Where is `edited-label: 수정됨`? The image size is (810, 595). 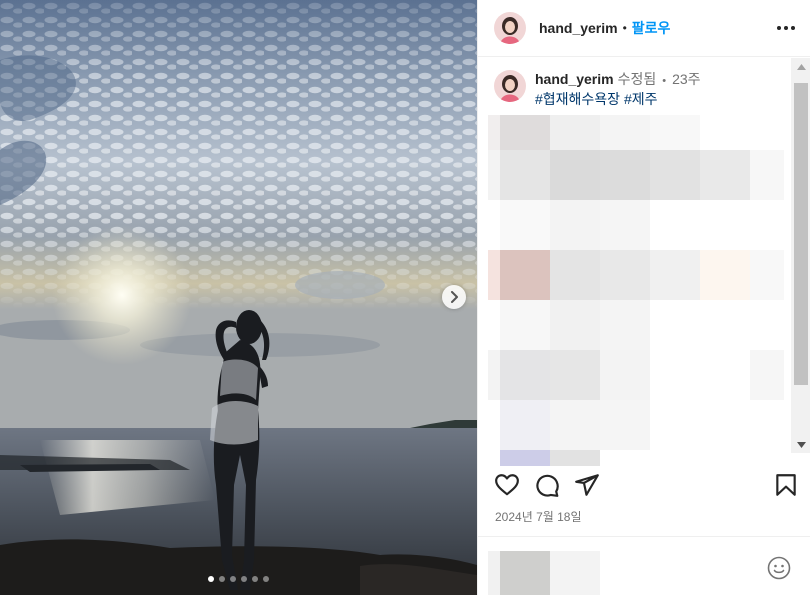
edited-label: 수정됨 is located at coordinates (637, 79).